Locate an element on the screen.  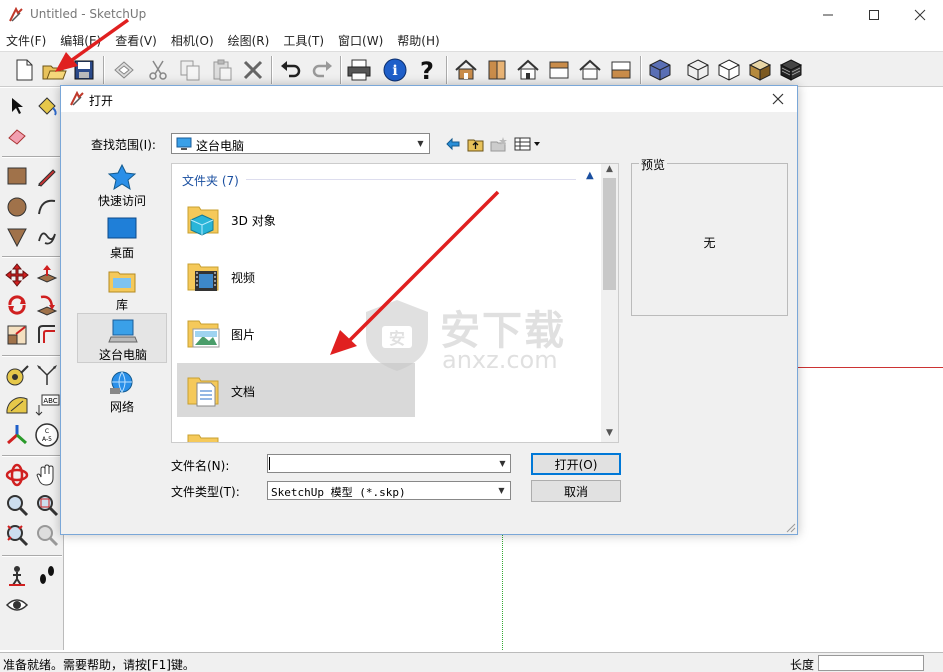
resize-grip-icon is located at coordinates (790, 527).